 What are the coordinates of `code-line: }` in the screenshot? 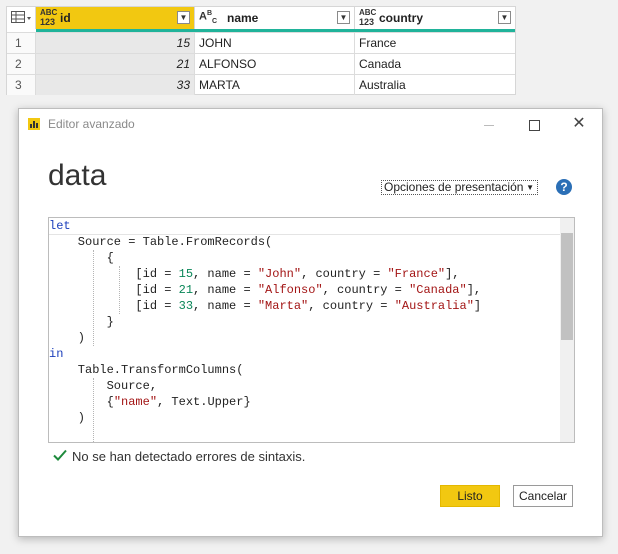 It's located at (81, 322).